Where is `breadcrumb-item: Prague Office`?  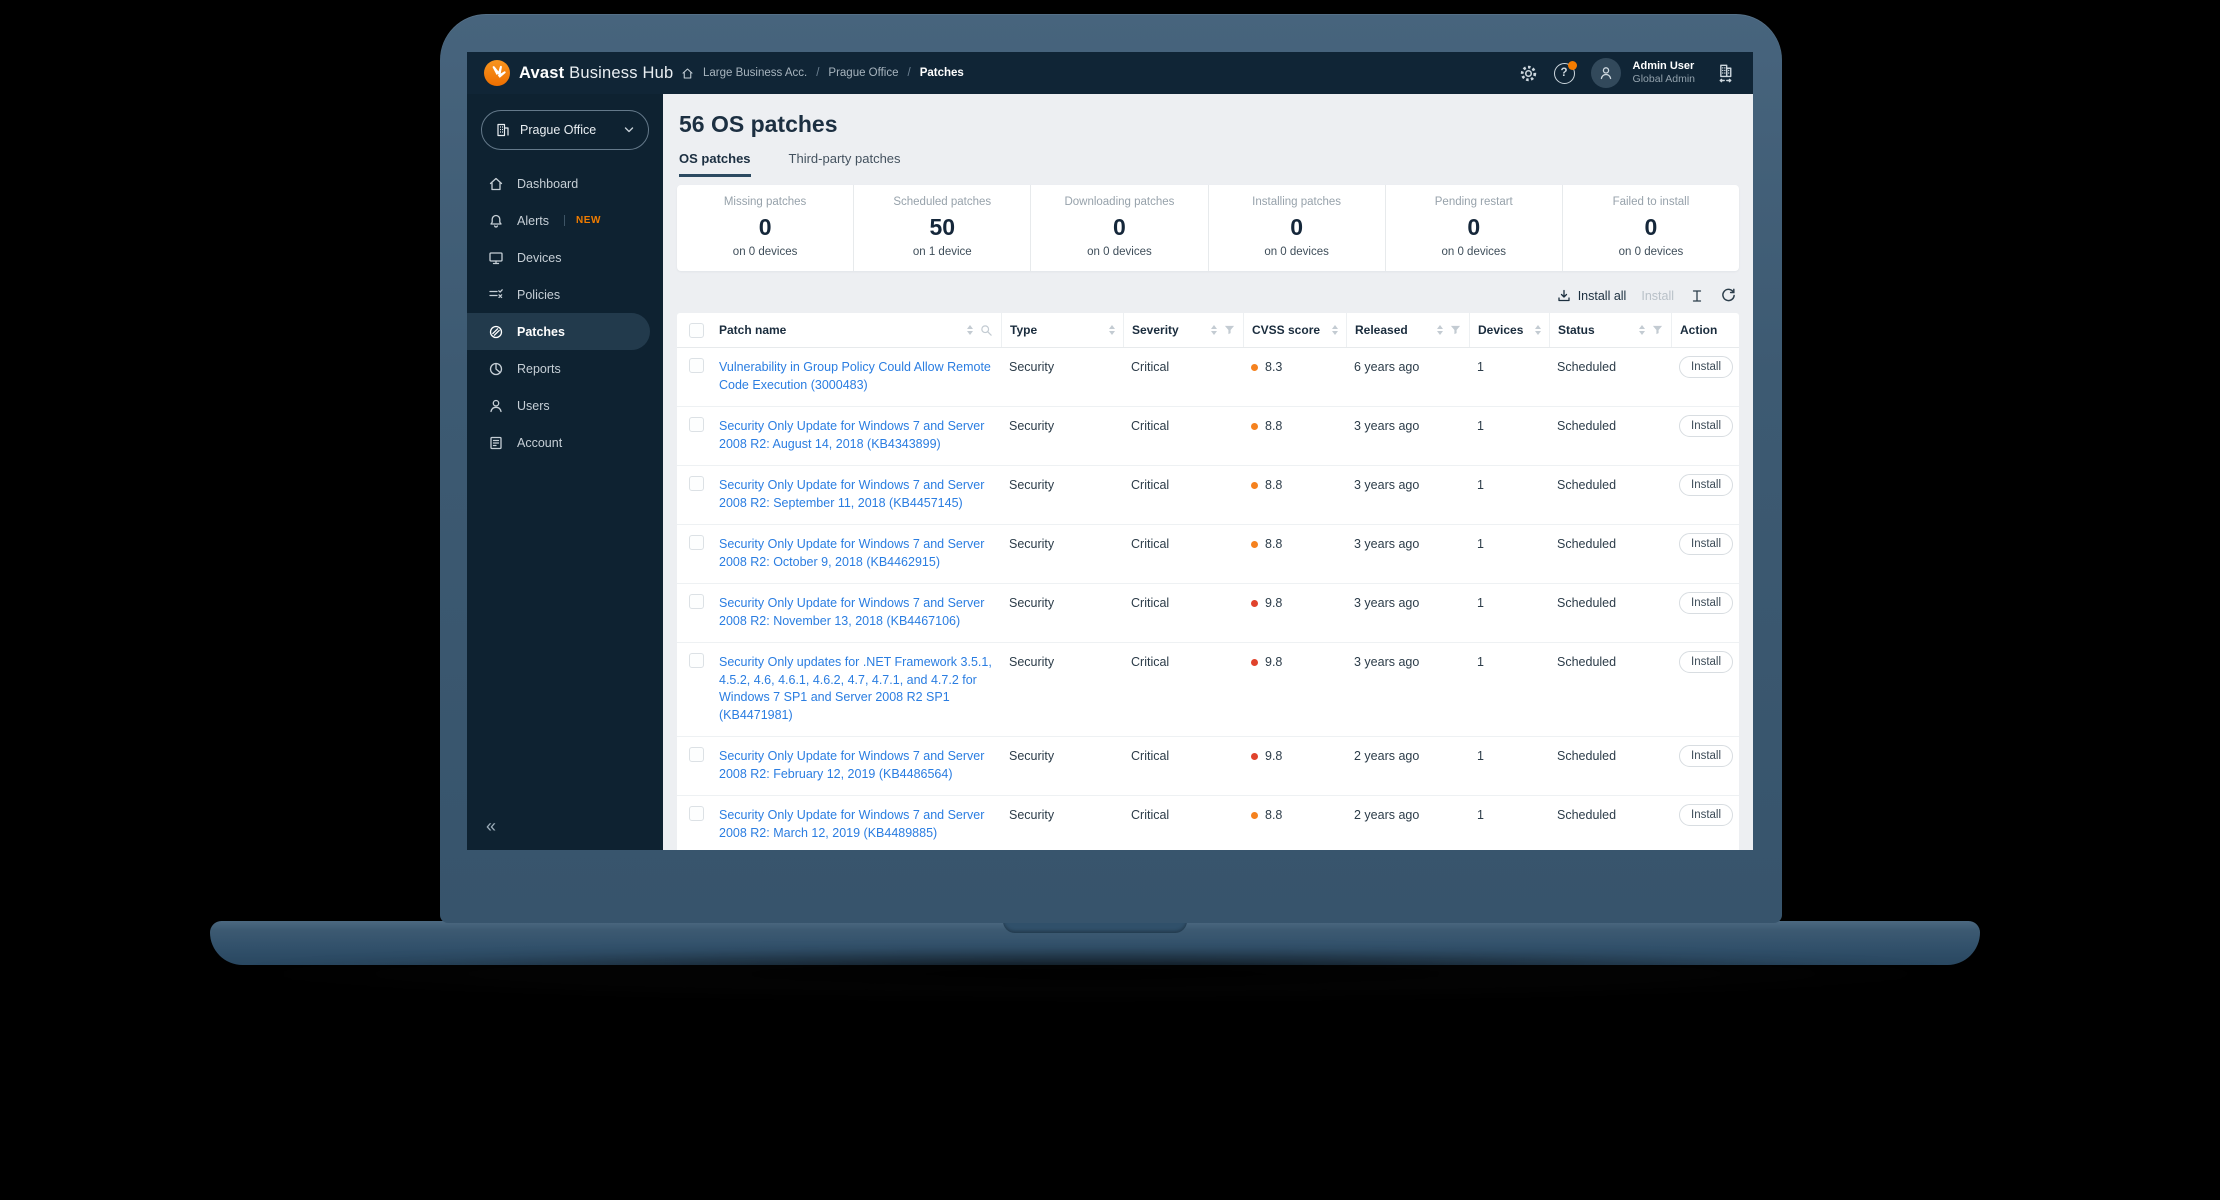 breadcrumb-item: Prague Office is located at coordinates (863, 73).